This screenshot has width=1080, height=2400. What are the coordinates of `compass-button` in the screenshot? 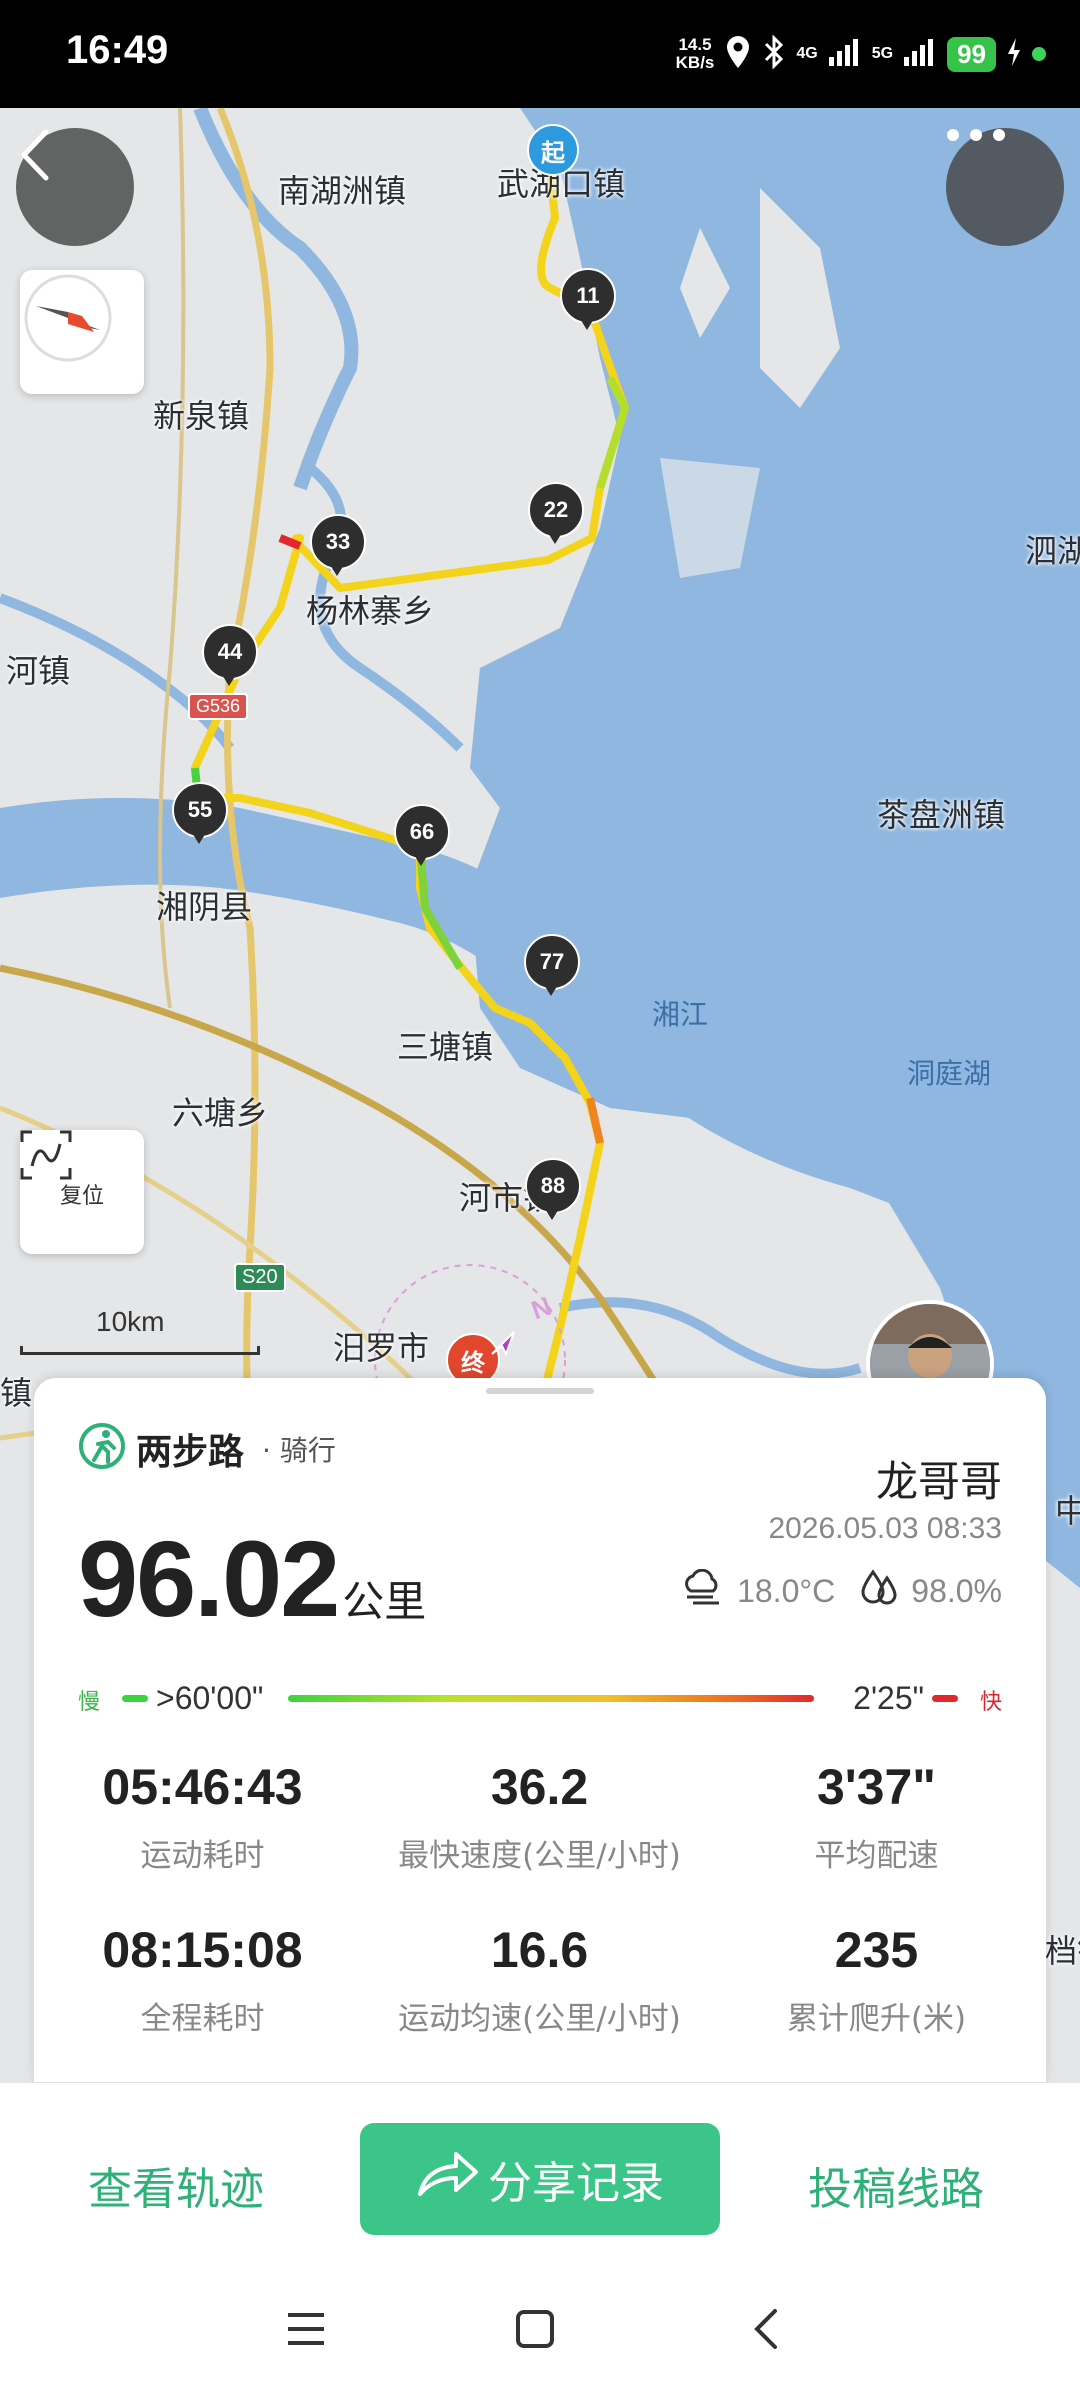 It's located at (82, 332).